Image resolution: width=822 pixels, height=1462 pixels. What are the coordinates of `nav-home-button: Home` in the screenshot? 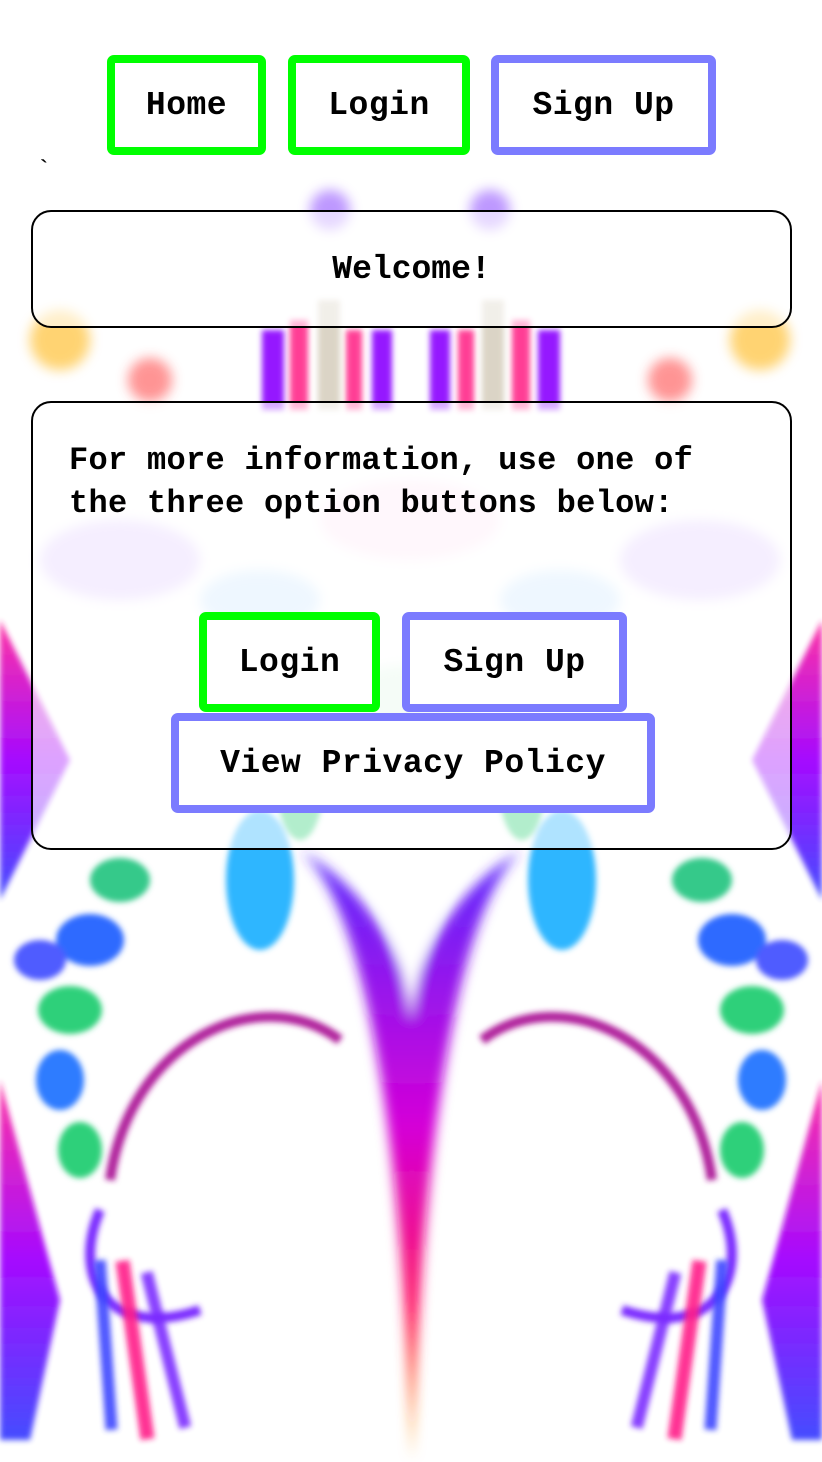 It's located at (186, 105).